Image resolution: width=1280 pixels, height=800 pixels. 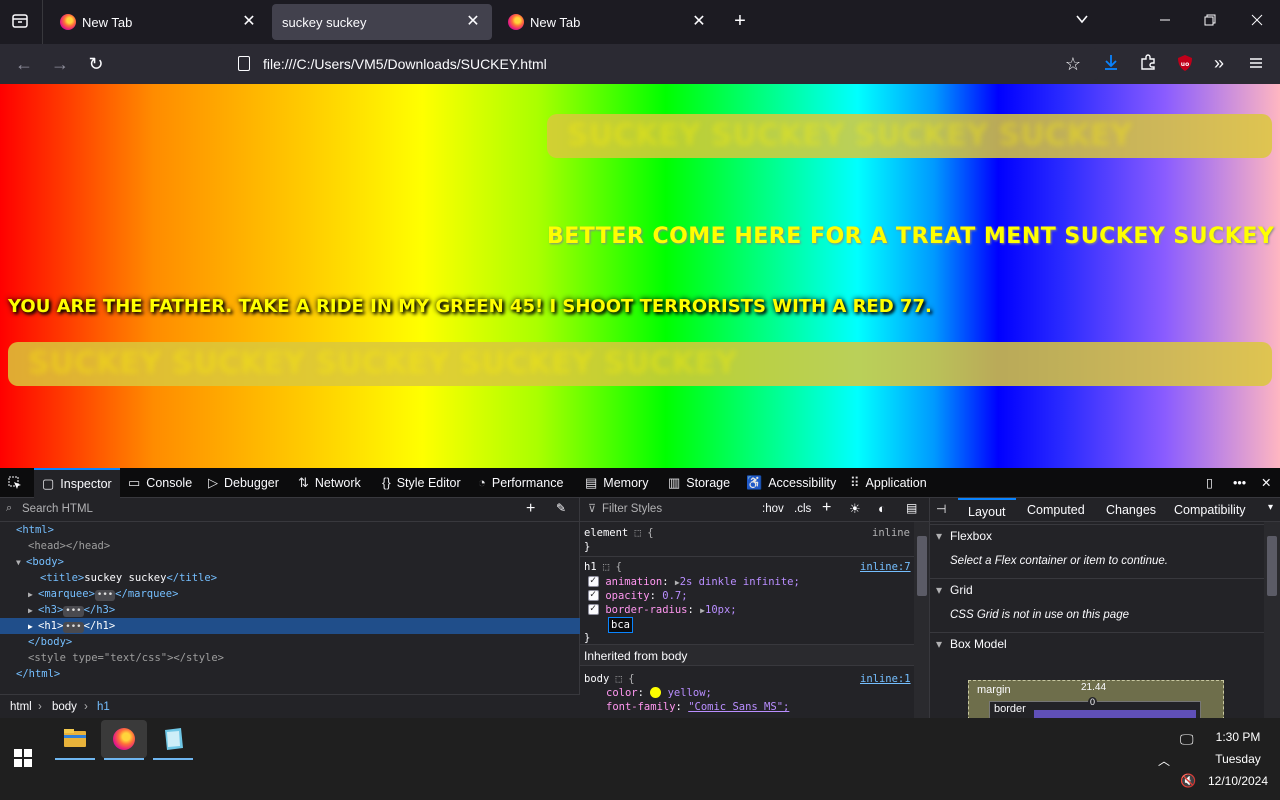 I want to click on dark-scheme-icon: ◐, so click(x=882, y=508).